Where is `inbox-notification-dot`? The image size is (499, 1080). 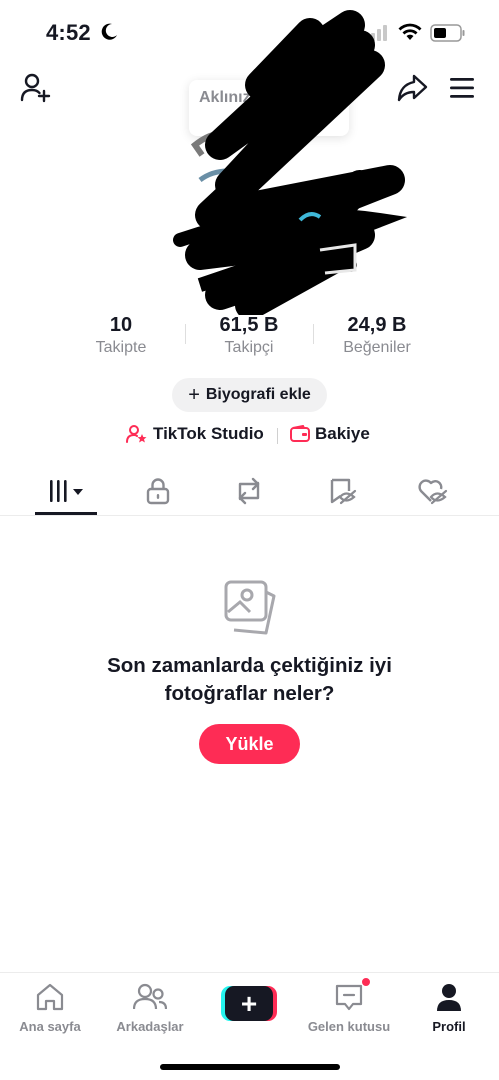
inbox-notification-dot is located at coordinates (366, 982).